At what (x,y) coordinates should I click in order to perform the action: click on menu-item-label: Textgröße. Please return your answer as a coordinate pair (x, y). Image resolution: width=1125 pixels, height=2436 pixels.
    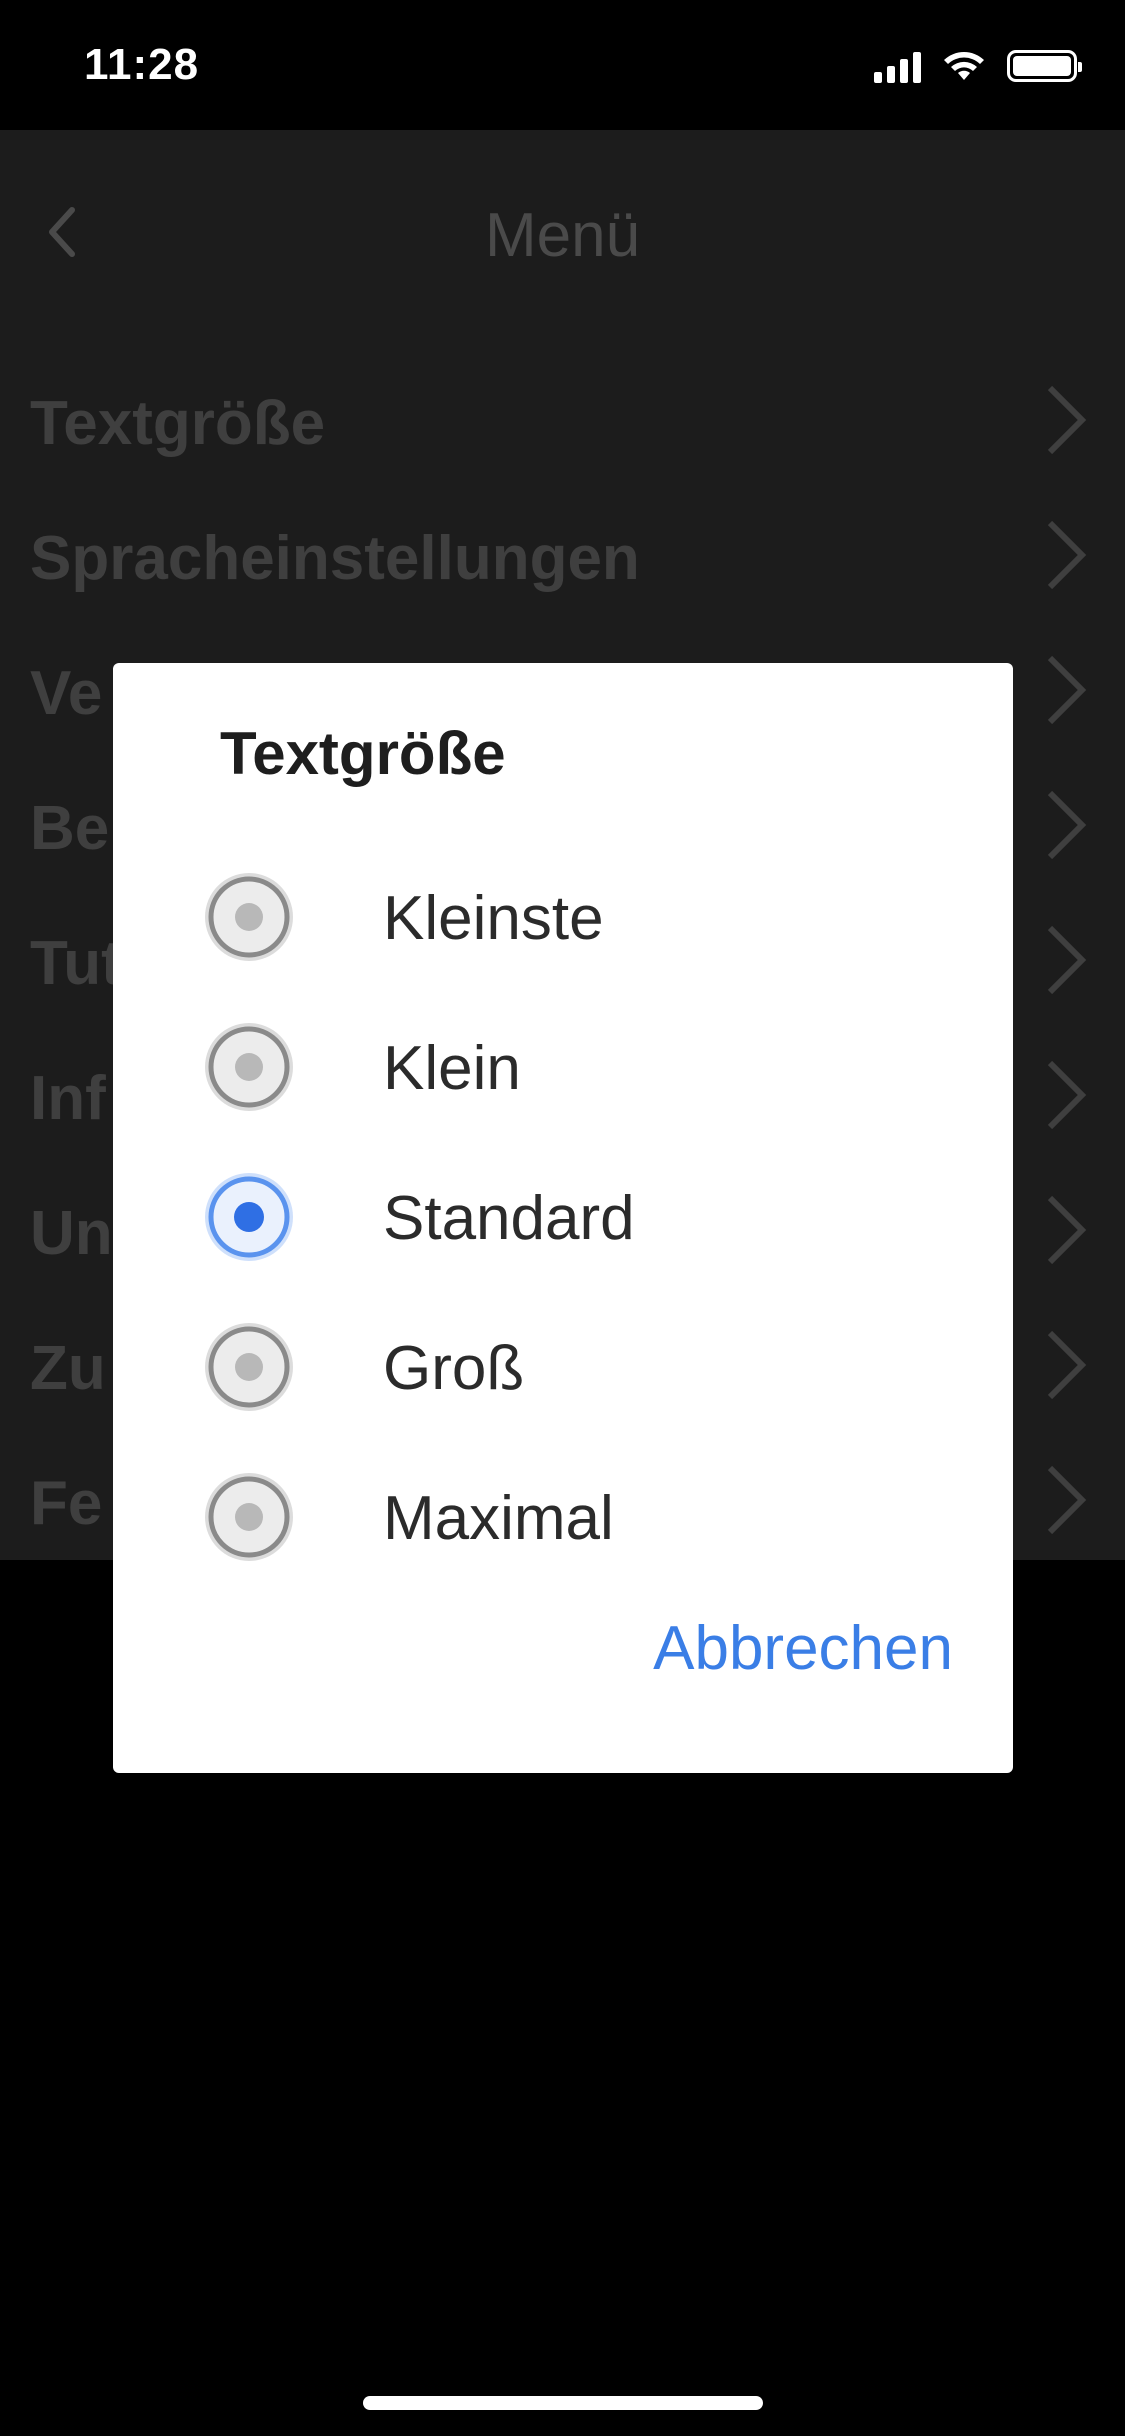
    Looking at the image, I should click on (178, 423).